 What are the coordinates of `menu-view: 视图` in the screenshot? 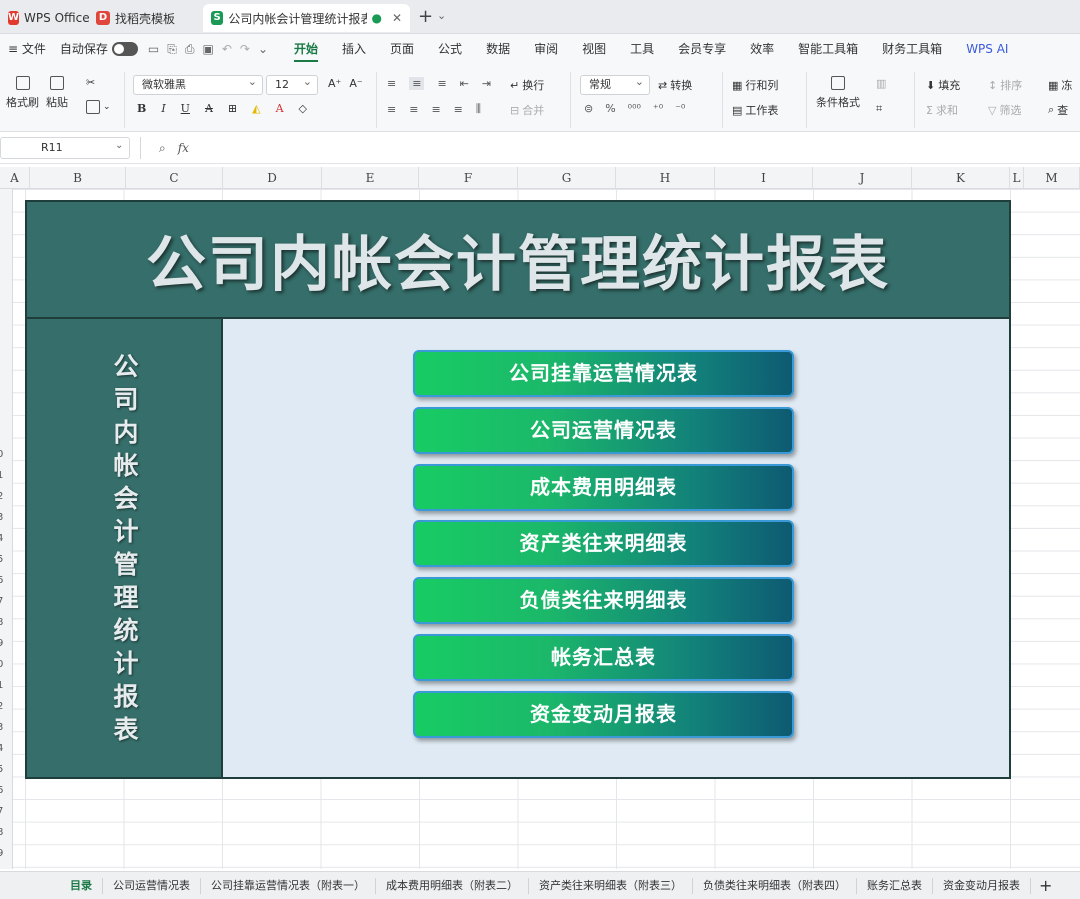 It's located at (594, 49).